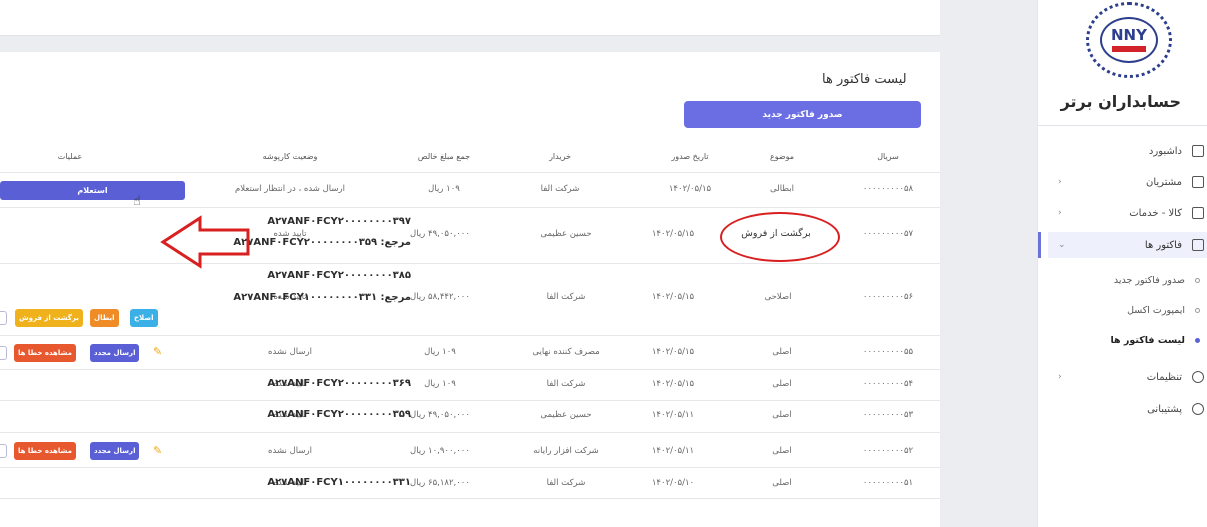 This screenshot has width=1207, height=527. Describe the element at coordinates (888, 384) in the screenshot. I see `cell-serial: ۰۰۰۰۰۰۰۰۰۵۴` at that location.